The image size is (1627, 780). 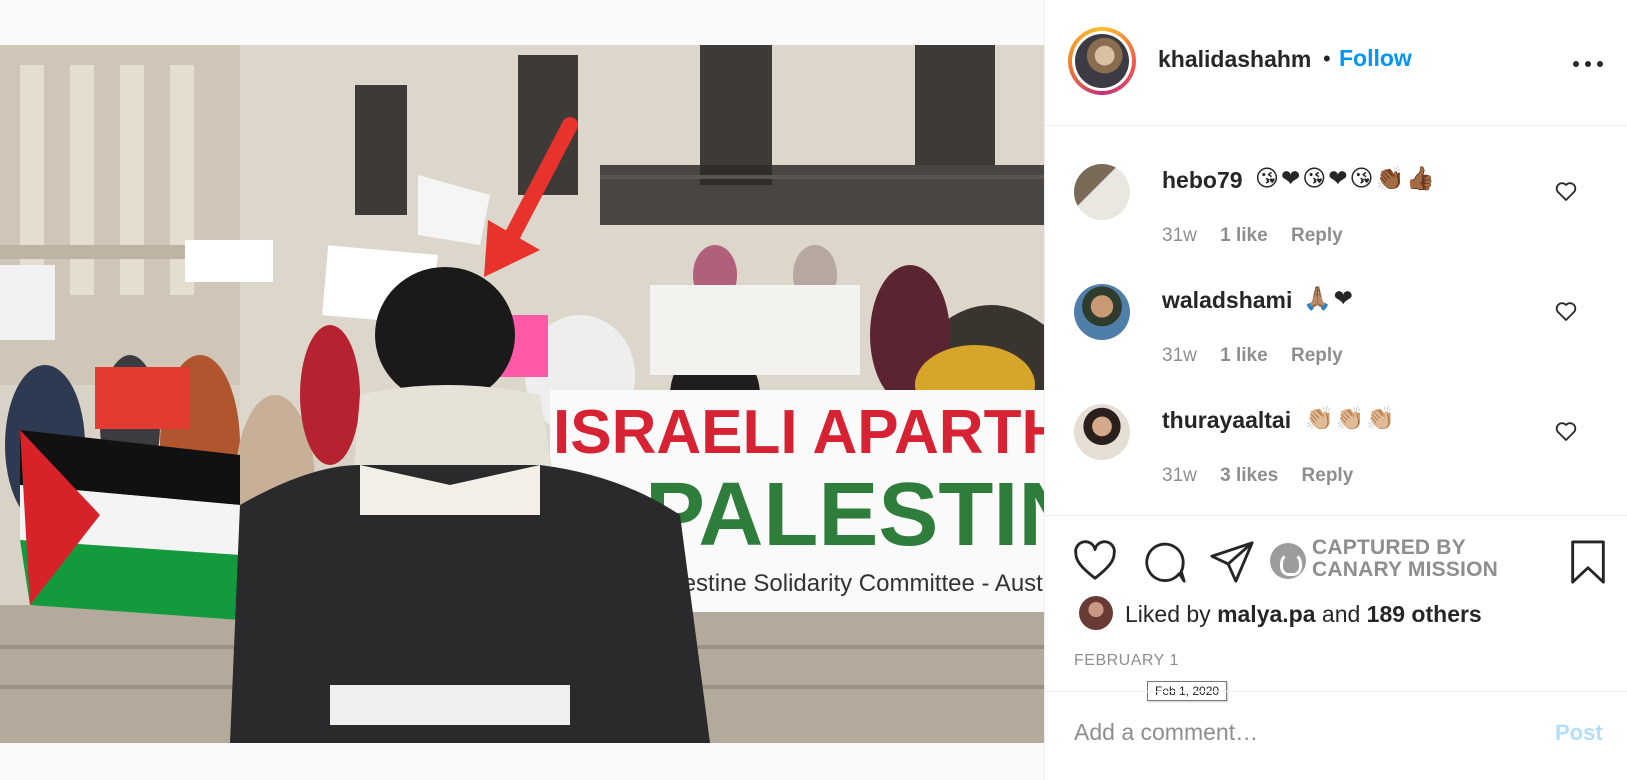 I want to click on likes-joiner: and, so click(x=1341, y=614).